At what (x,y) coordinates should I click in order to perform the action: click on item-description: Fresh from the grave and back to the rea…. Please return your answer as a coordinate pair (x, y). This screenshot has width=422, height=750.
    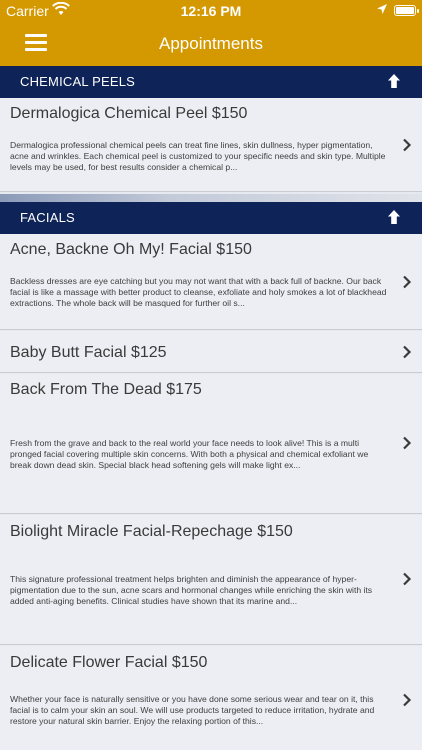
    Looking at the image, I should click on (189, 454).